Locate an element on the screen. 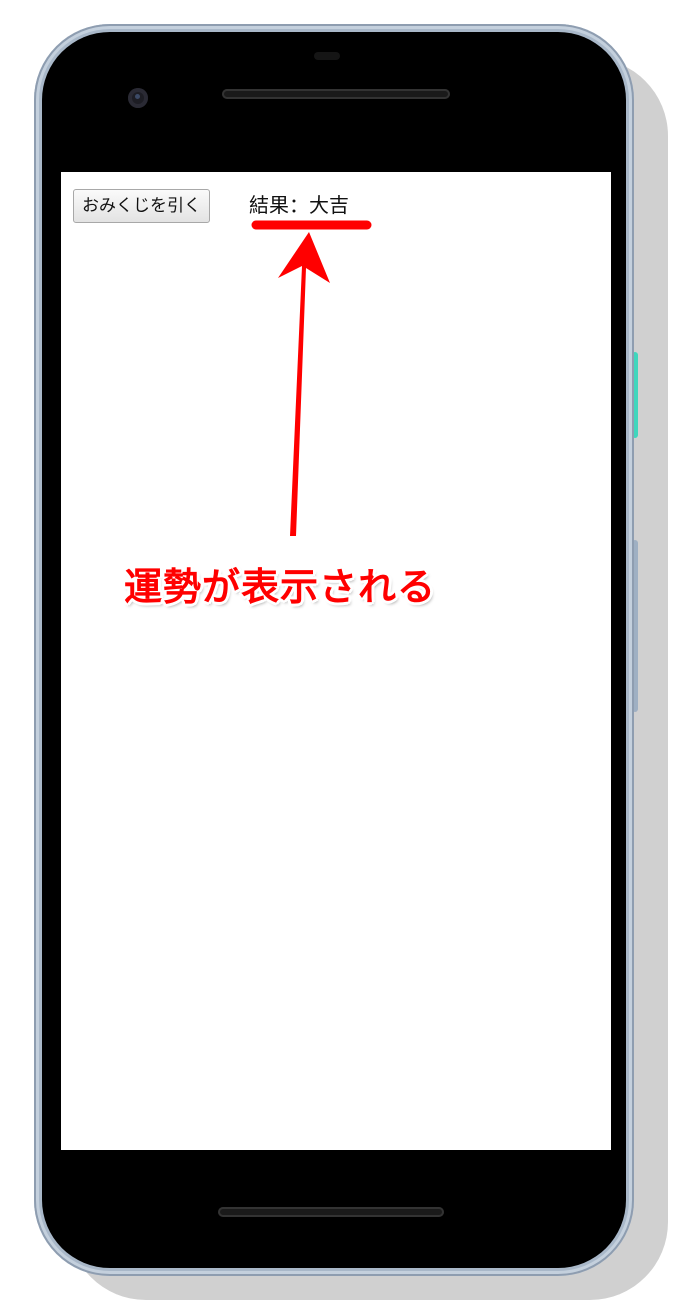 The width and height of the screenshot is (690, 1306). bottom-speaker is located at coordinates (331, 1212).